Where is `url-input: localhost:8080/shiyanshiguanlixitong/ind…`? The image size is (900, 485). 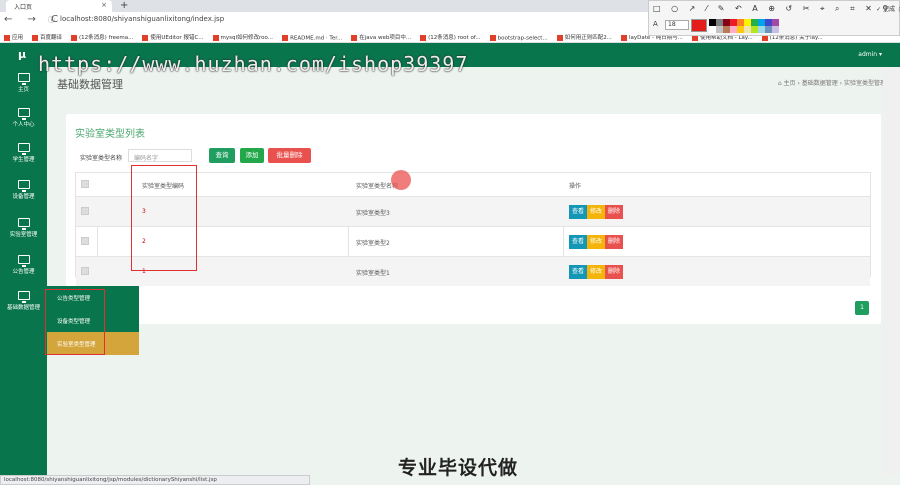
url-input: localhost:8080/shiyanshiguanlixitong/ind… is located at coordinates (163, 21).